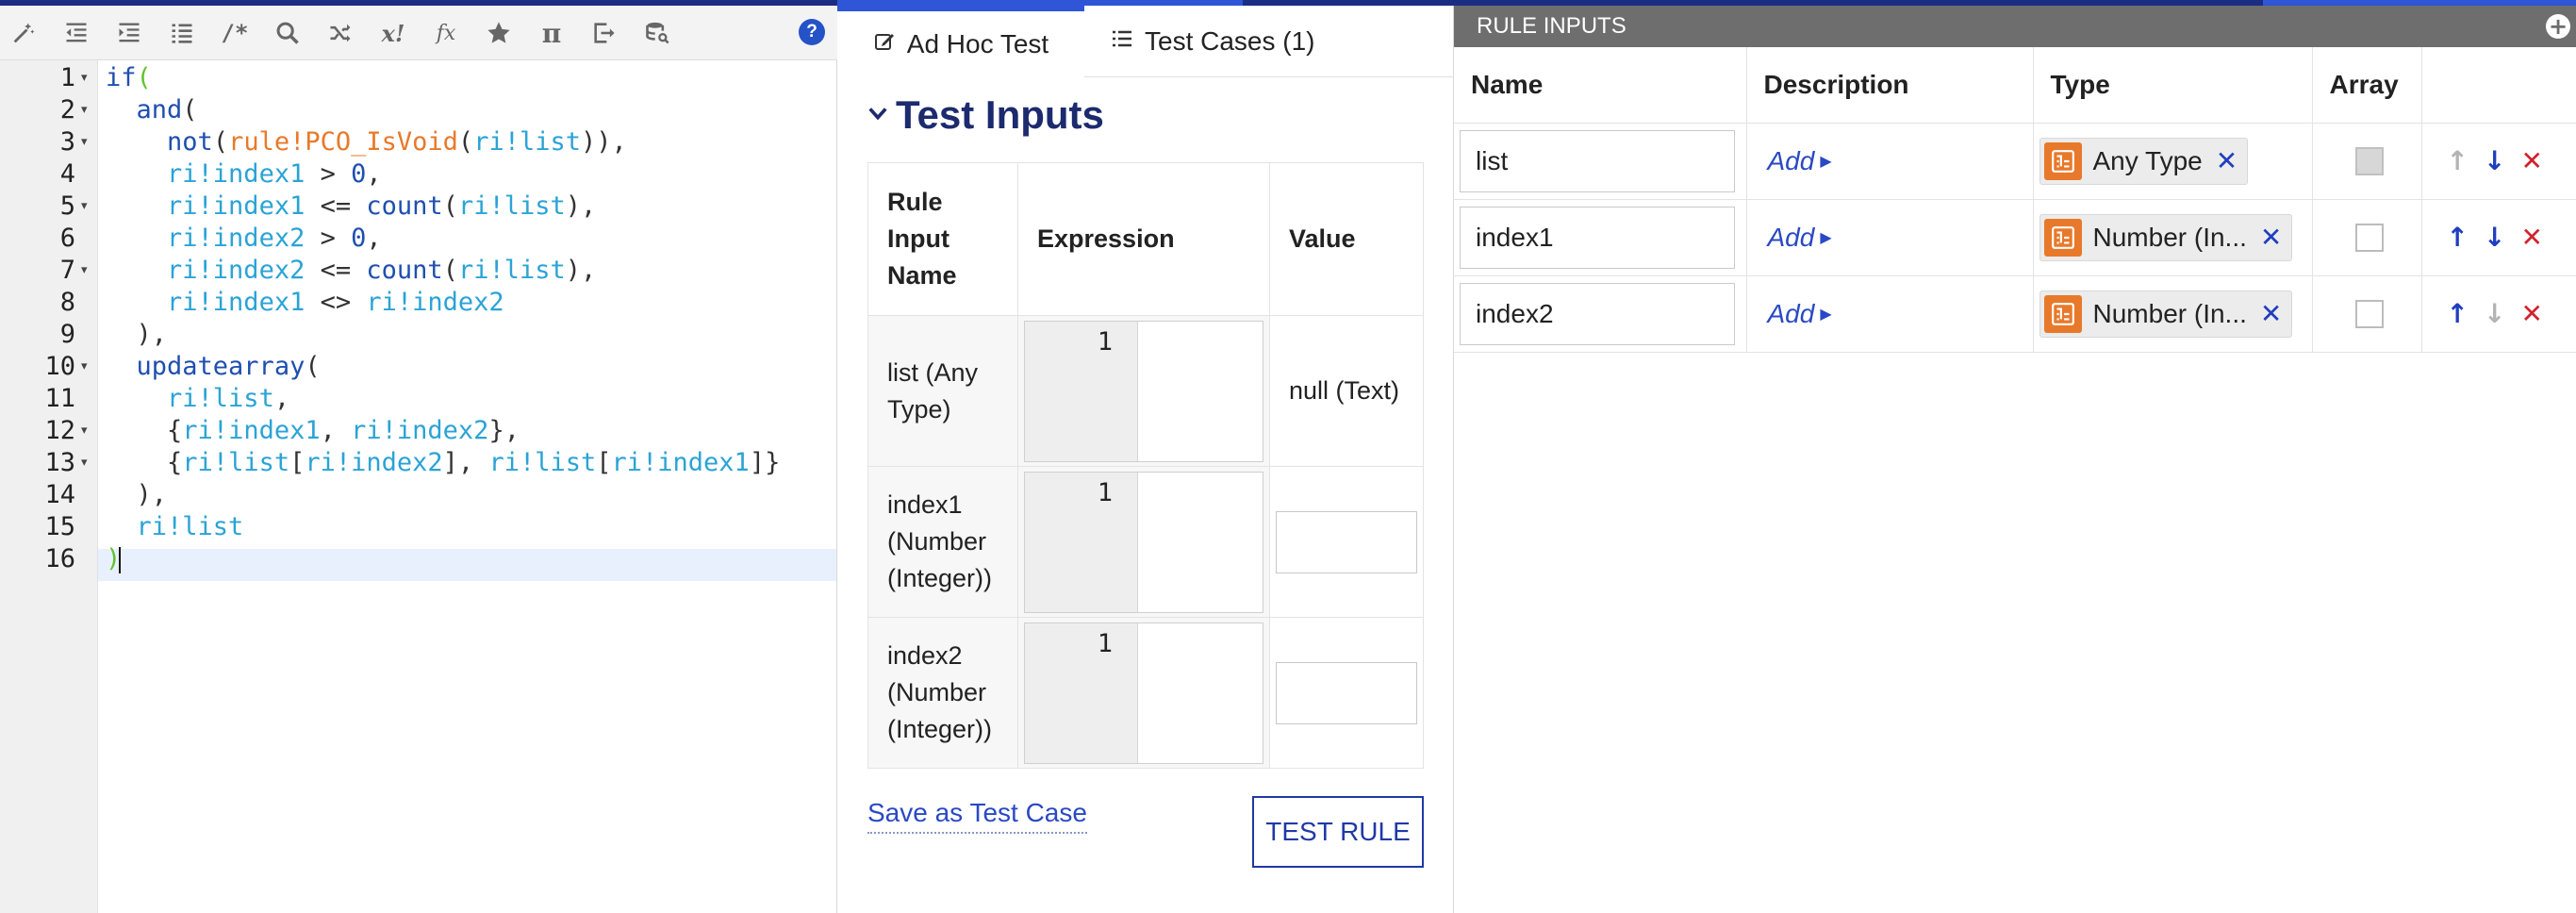  I want to click on line-number: 10, so click(59, 367).